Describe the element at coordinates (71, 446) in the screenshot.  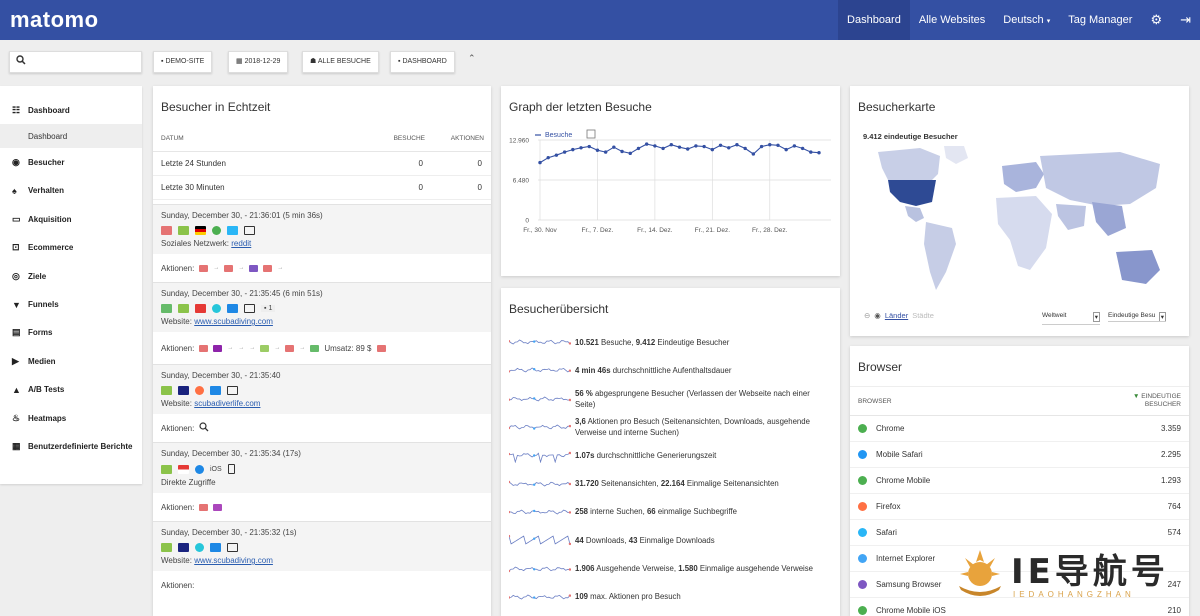
I see `sidebar-item-custom-reports: ▦ Benutzerdefinierte Berichte` at that location.